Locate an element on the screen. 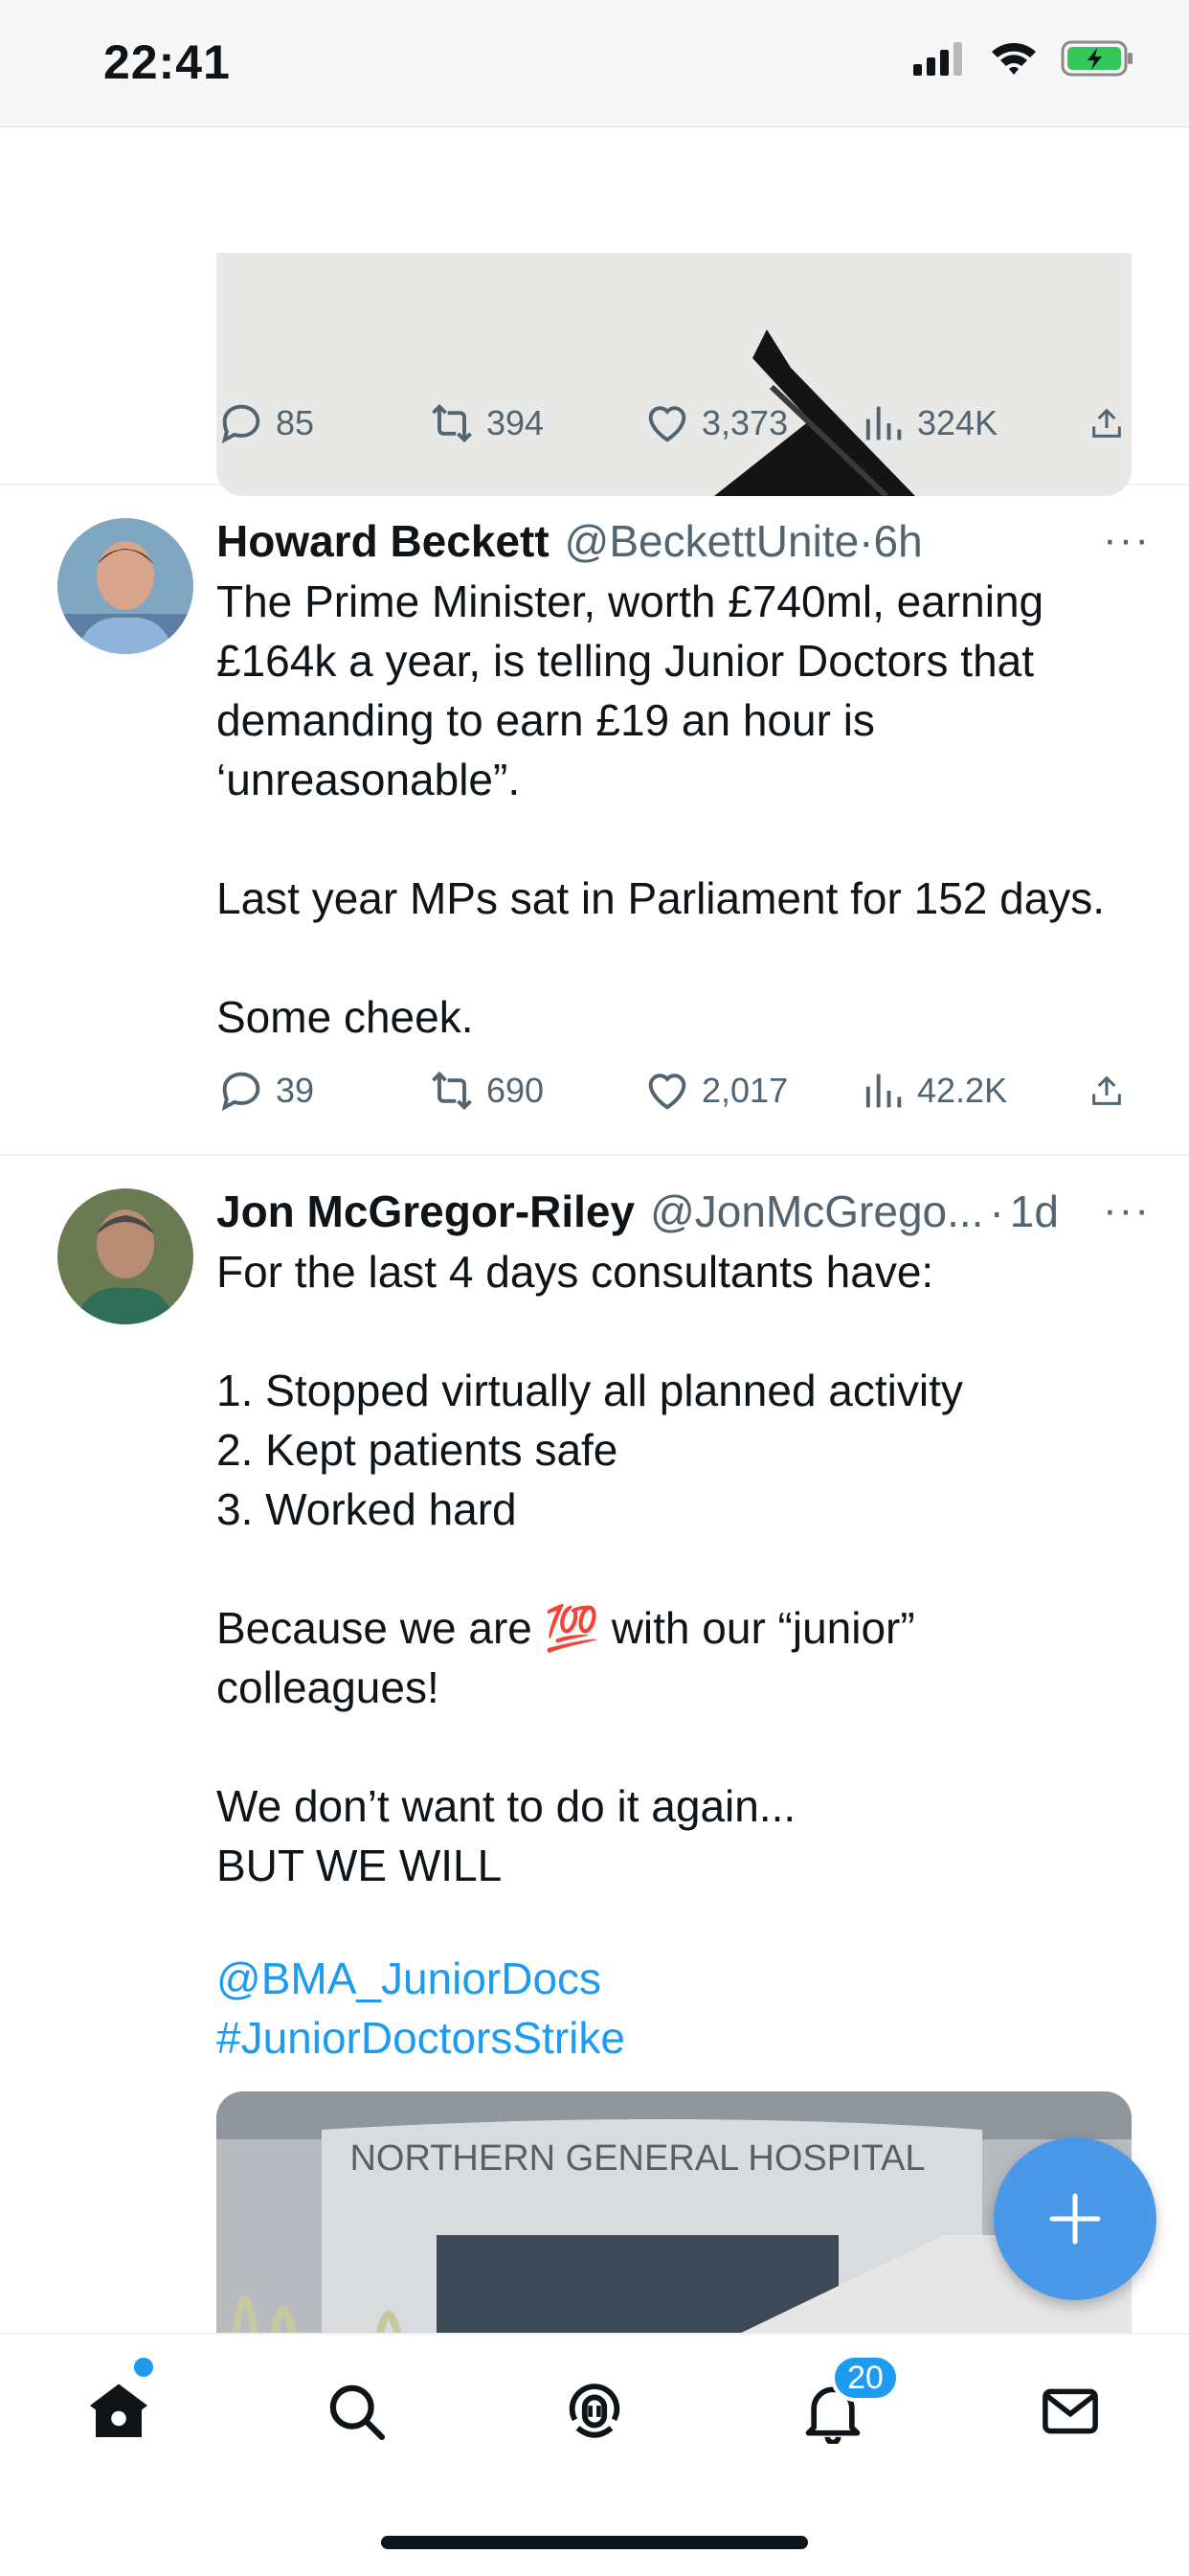 Image resolution: width=1189 pixels, height=2576 pixels. views-button: 324K is located at coordinates (973, 423).